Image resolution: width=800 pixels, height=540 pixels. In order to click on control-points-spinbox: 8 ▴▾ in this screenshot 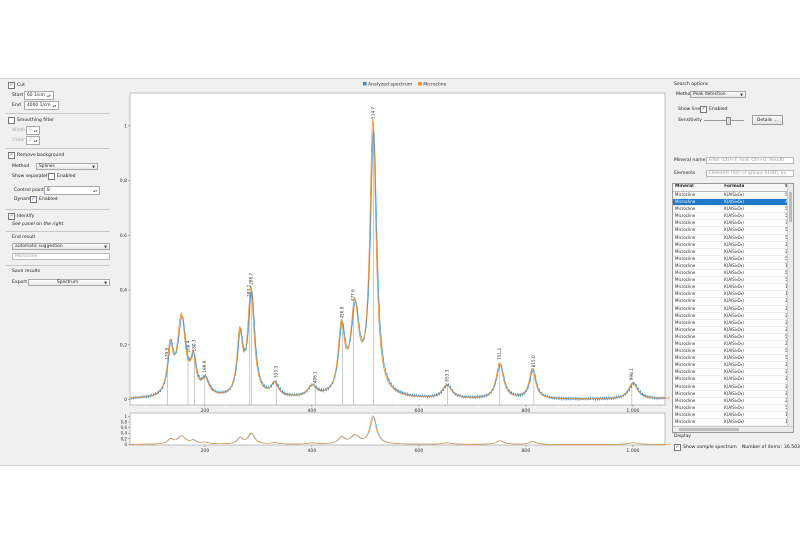, I will do `click(72, 190)`.